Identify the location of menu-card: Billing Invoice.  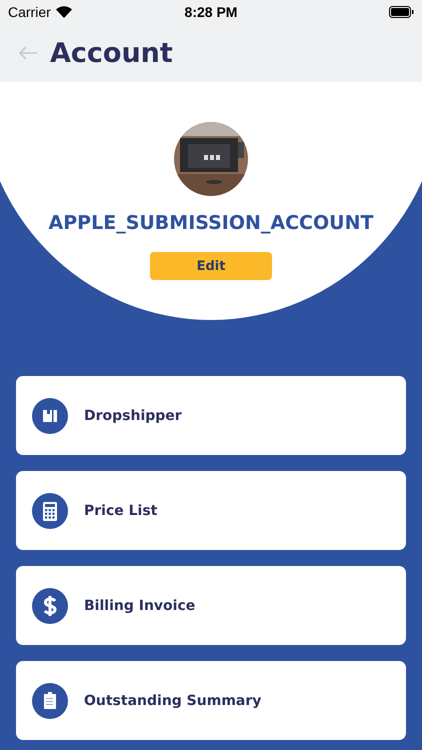
(211, 605).